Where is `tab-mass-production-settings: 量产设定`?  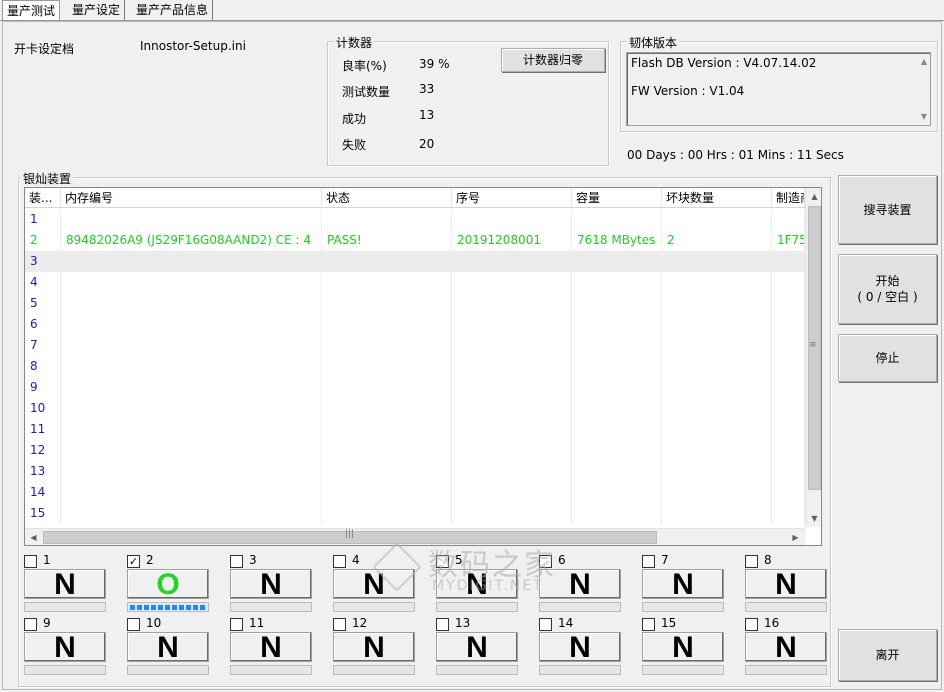
tab-mass-production-settings: 量产设定 is located at coordinates (97, 10).